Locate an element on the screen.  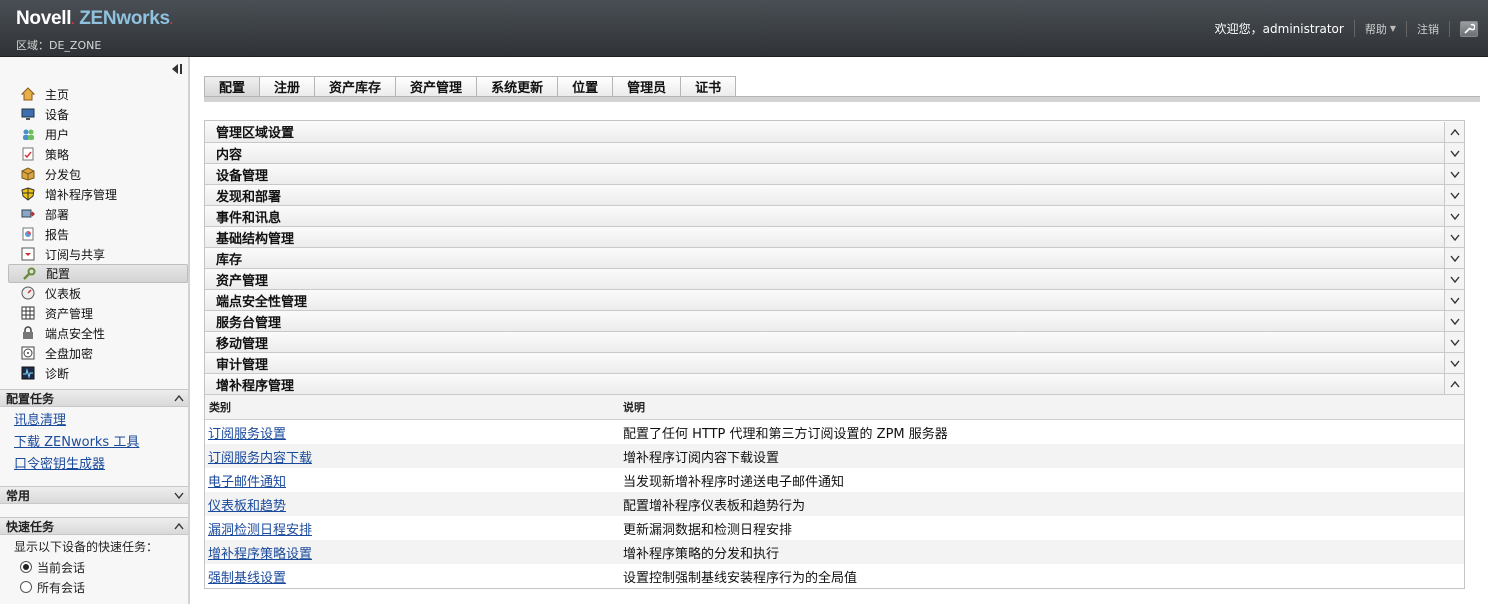
description-cell: 增补程序策略的分发和执行 is located at coordinates (701, 554).